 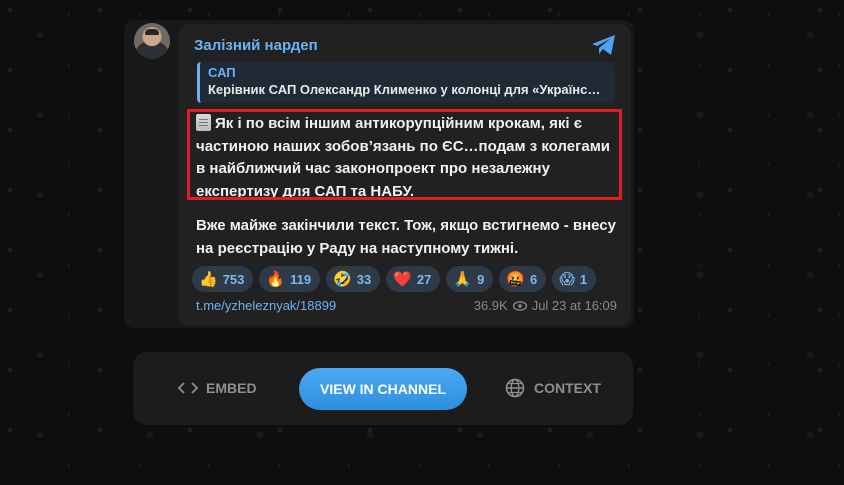 What do you see at coordinates (222, 72) in the screenshot?
I see `reply-title: САП` at bounding box center [222, 72].